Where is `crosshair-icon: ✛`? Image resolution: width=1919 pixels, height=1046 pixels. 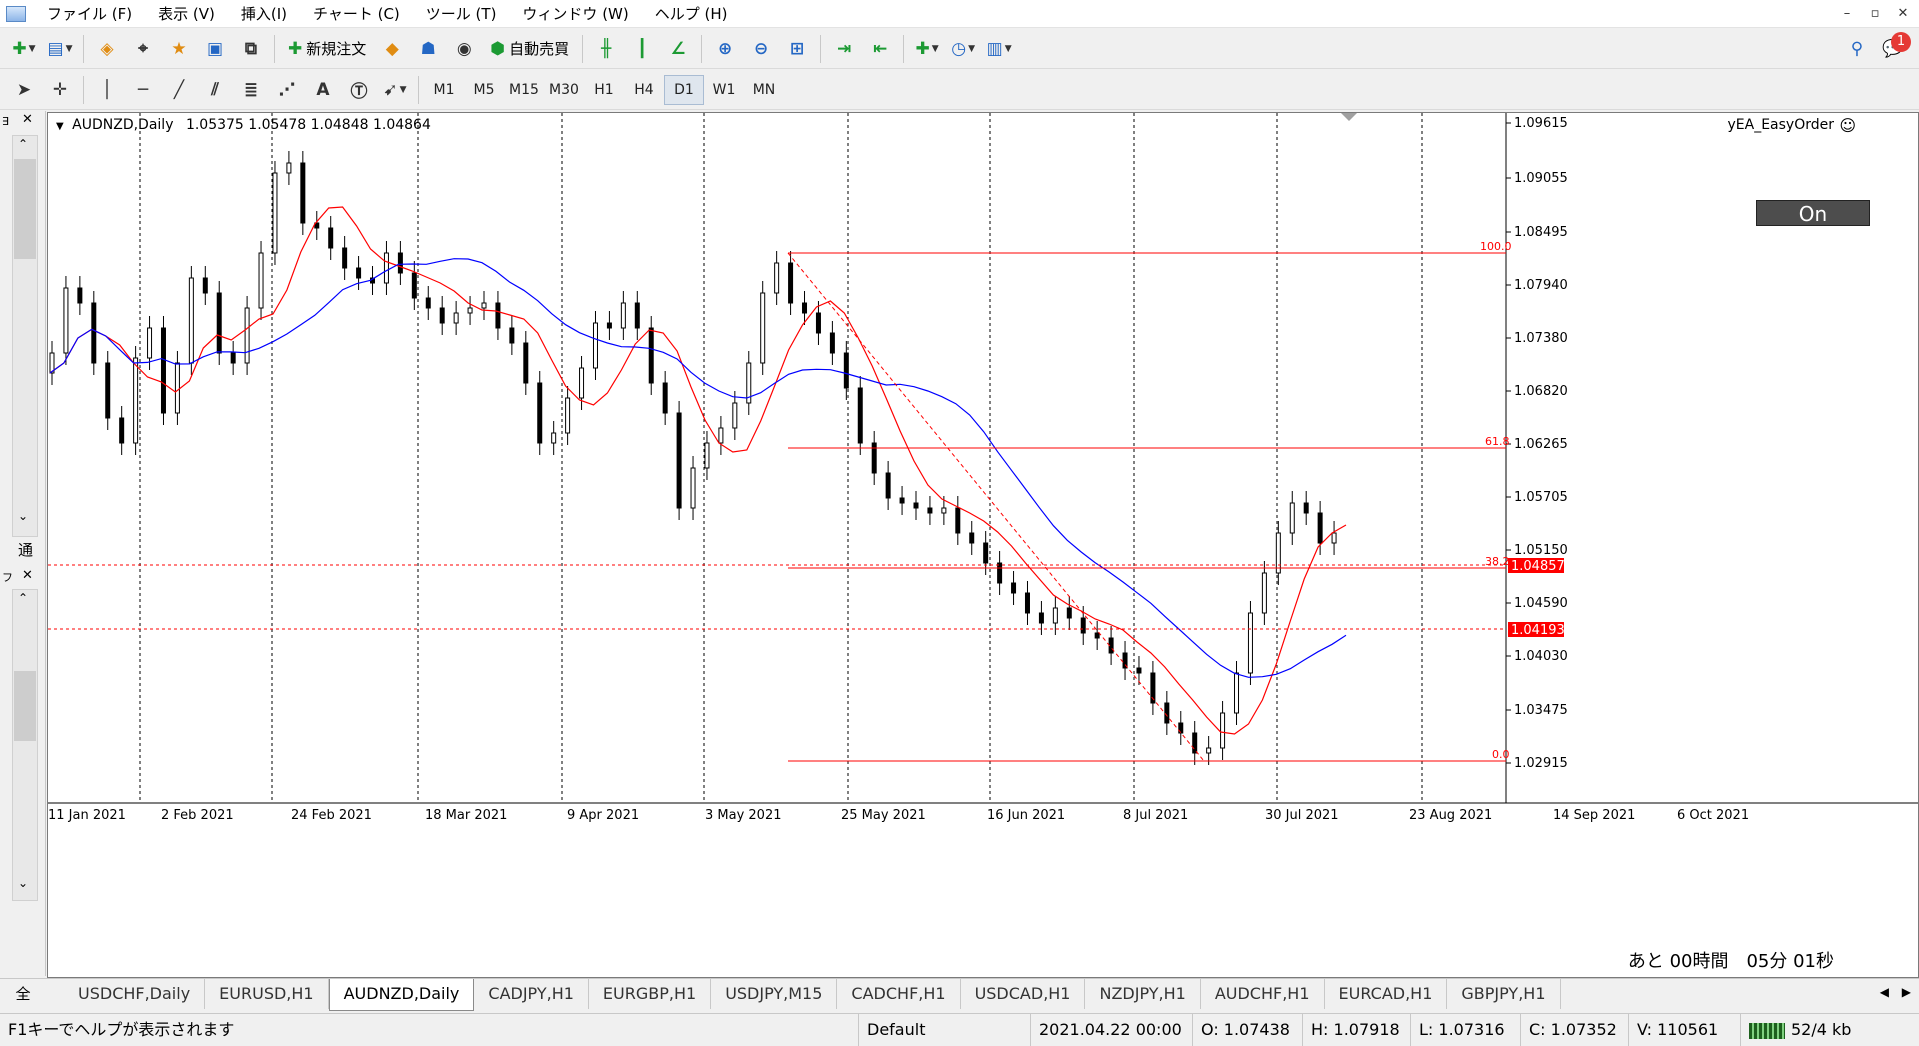 crosshair-icon: ✛ is located at coordinates (60, 90).